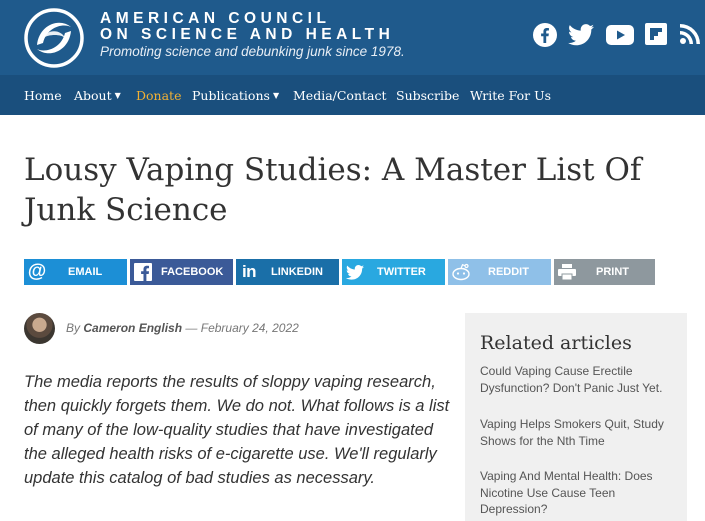 The width and height of the screenshot is (705, 521). I want to click on byline: By Cameron English — February 24, 2022, so click(182, 328).